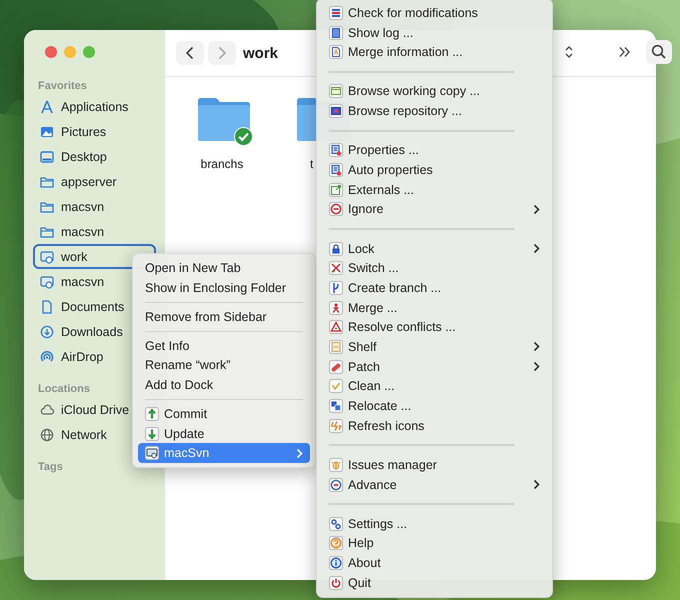  I want to click on signal-icon, so click(47, 357).